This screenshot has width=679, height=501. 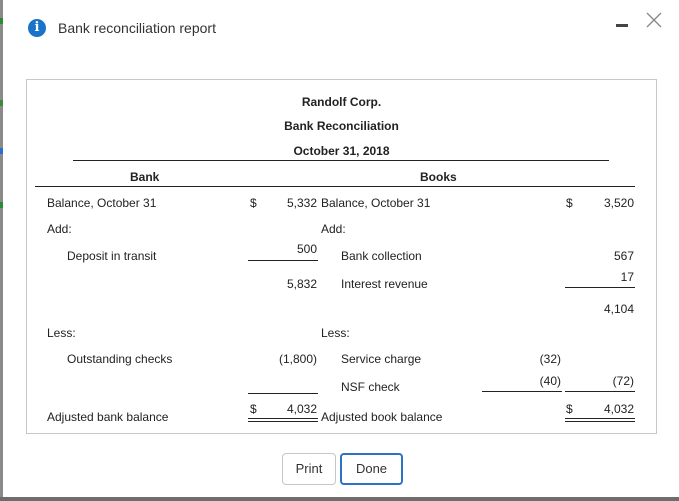 I want to click on interest-revenue-label: Interest revenue, so click(x=384, y=284).